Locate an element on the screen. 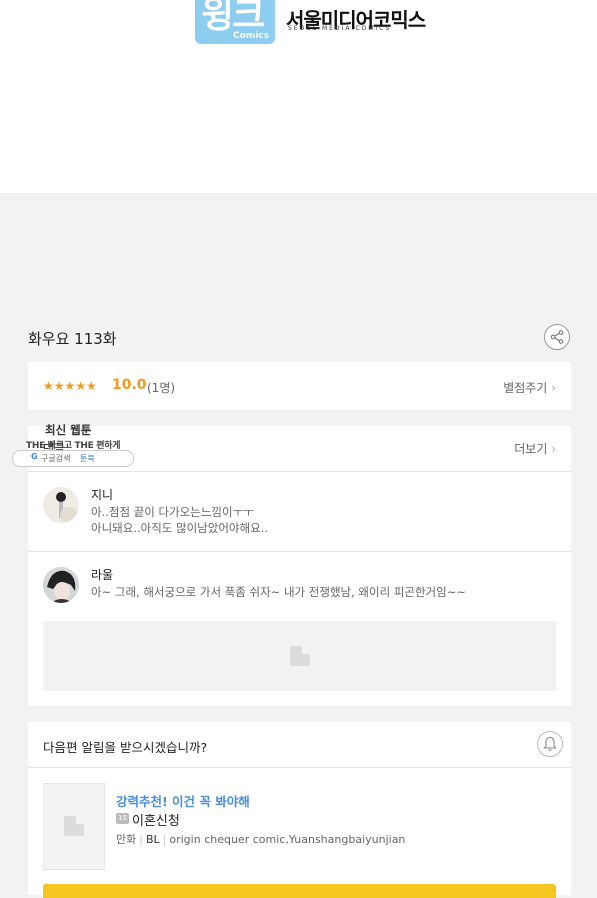 The height and width of the screenshot is (898, 597). recommend-tag: BL is located at coordinates (152, 839).